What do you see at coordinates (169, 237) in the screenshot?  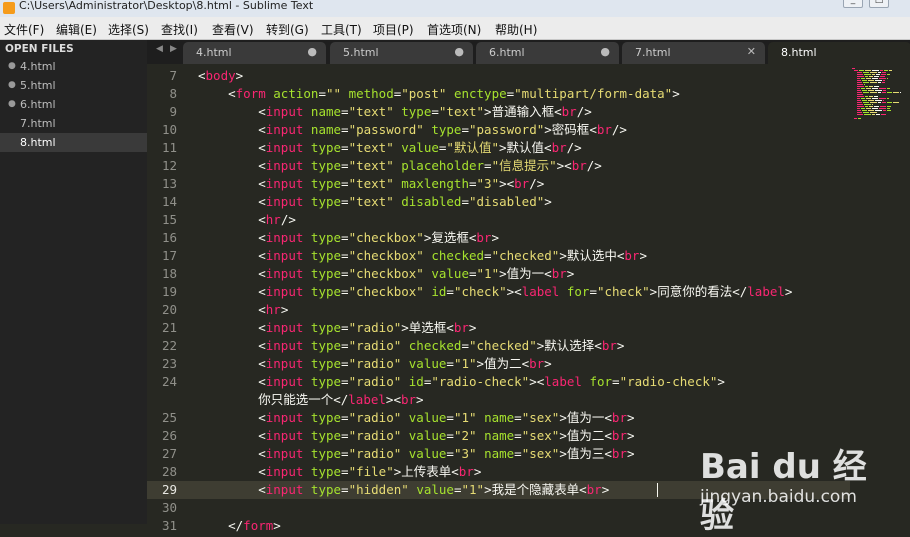 I see `line-number: 16` at bounding box center [169, 237].